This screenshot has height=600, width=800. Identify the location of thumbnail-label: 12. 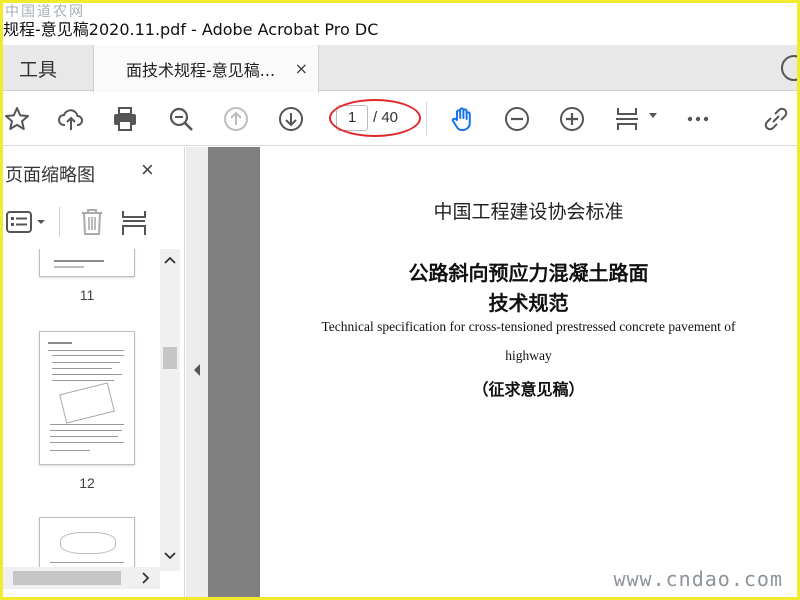
(87, 483).